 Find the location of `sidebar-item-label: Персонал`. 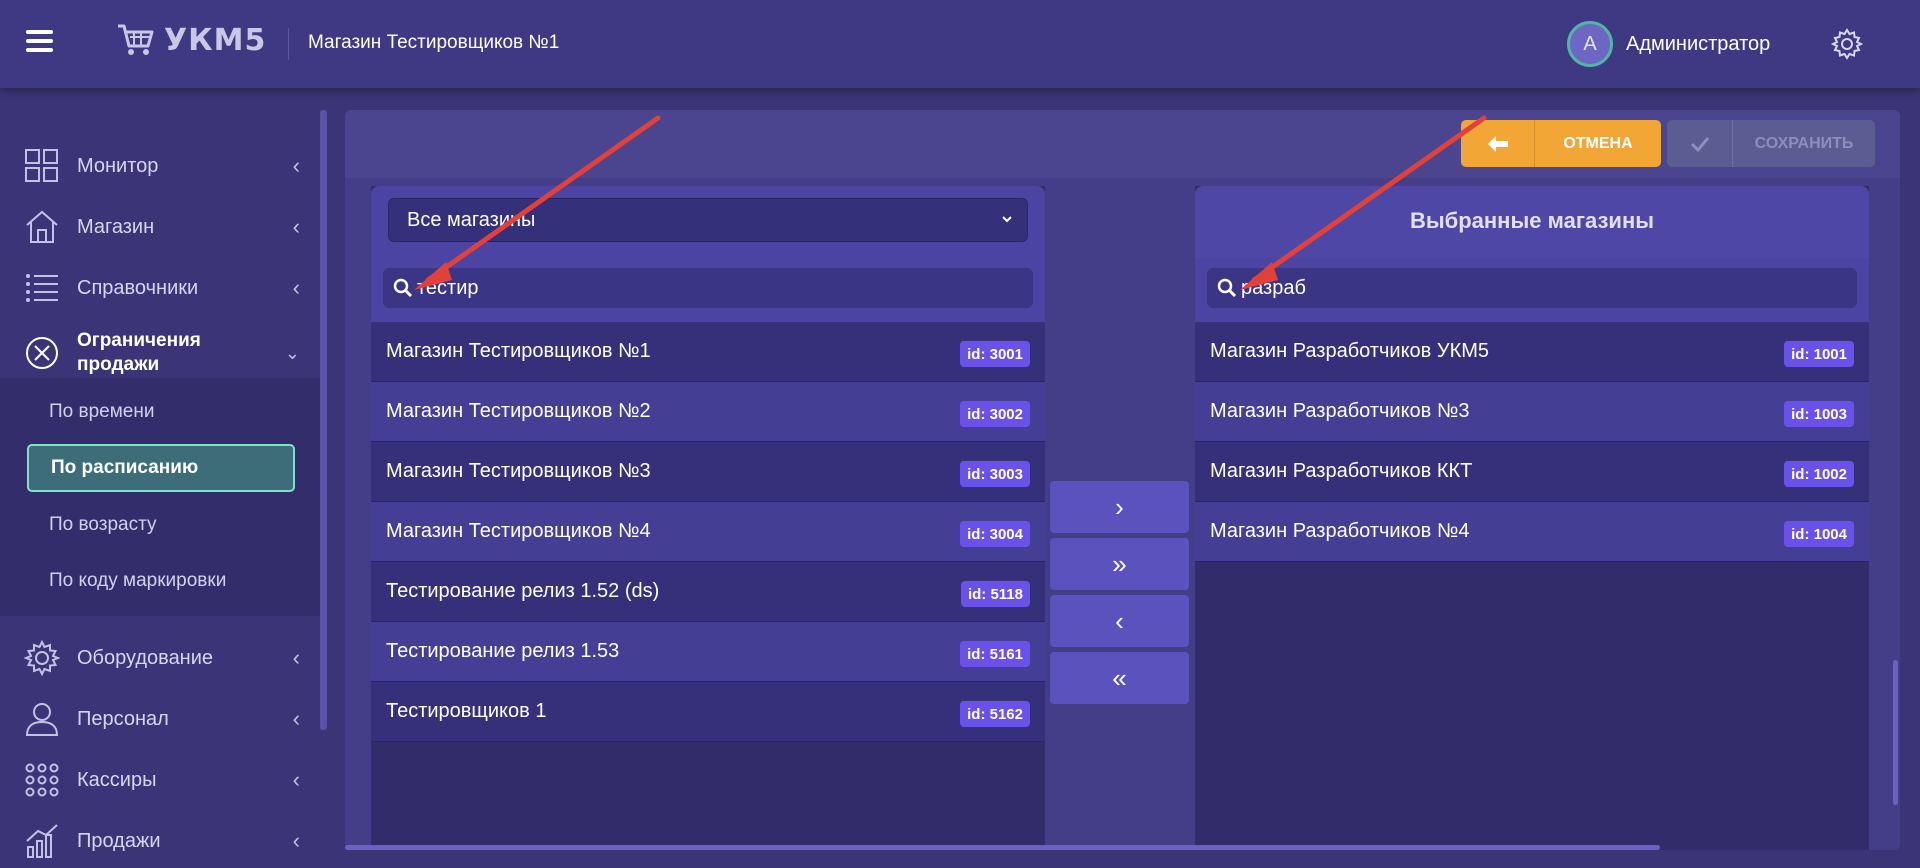

sidebar-item-label: Персонал is located at coordinates (123, 718).